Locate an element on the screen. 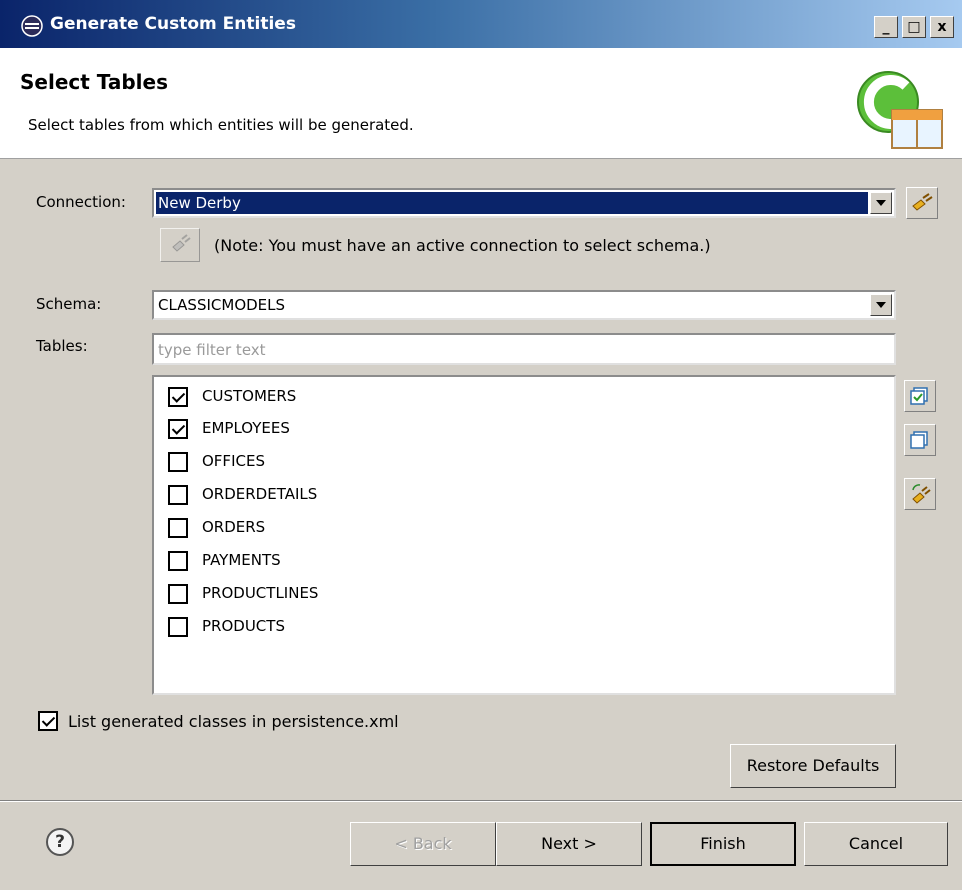 This screenshot has width=962, height=890. title-bar: Generate Custom Entities _ □ x is located at coordinates (481, 24).